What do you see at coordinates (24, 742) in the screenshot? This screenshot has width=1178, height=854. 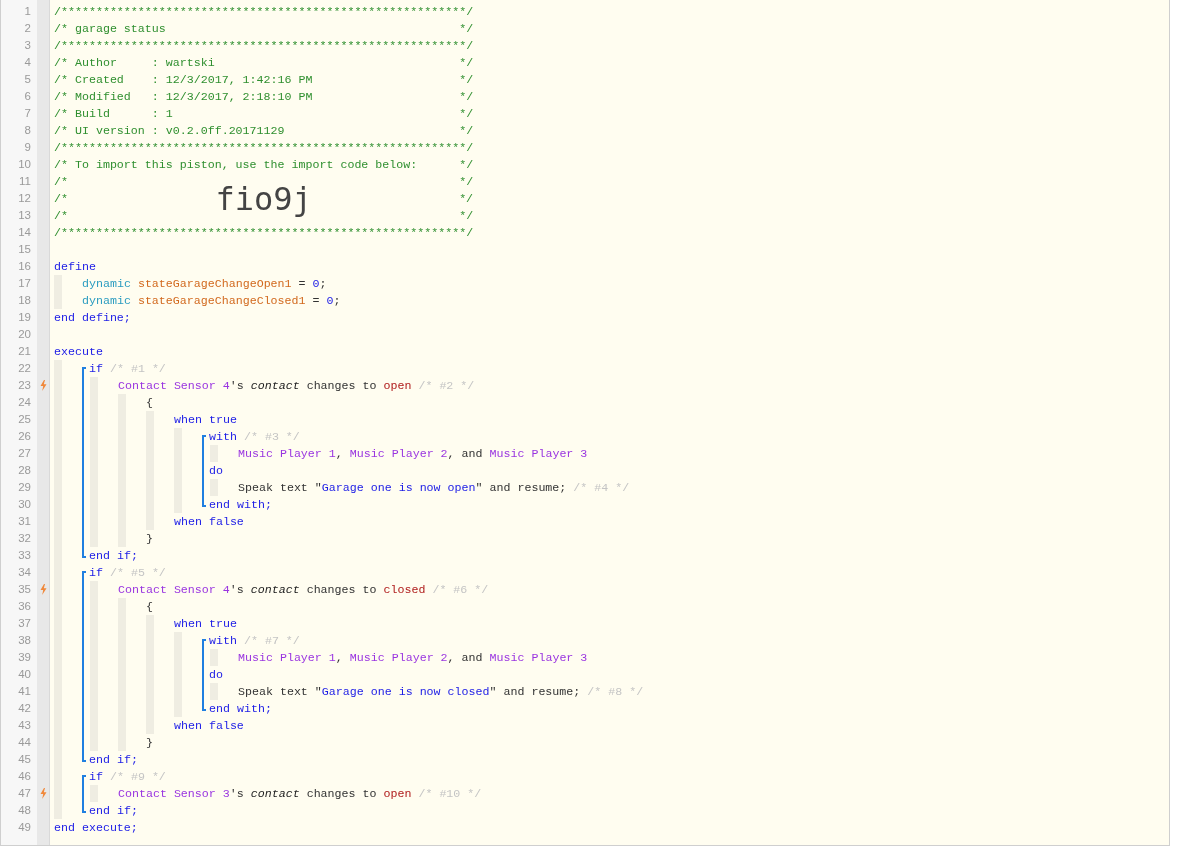 I see `line-number: 44` at bounding box center [24, 742].